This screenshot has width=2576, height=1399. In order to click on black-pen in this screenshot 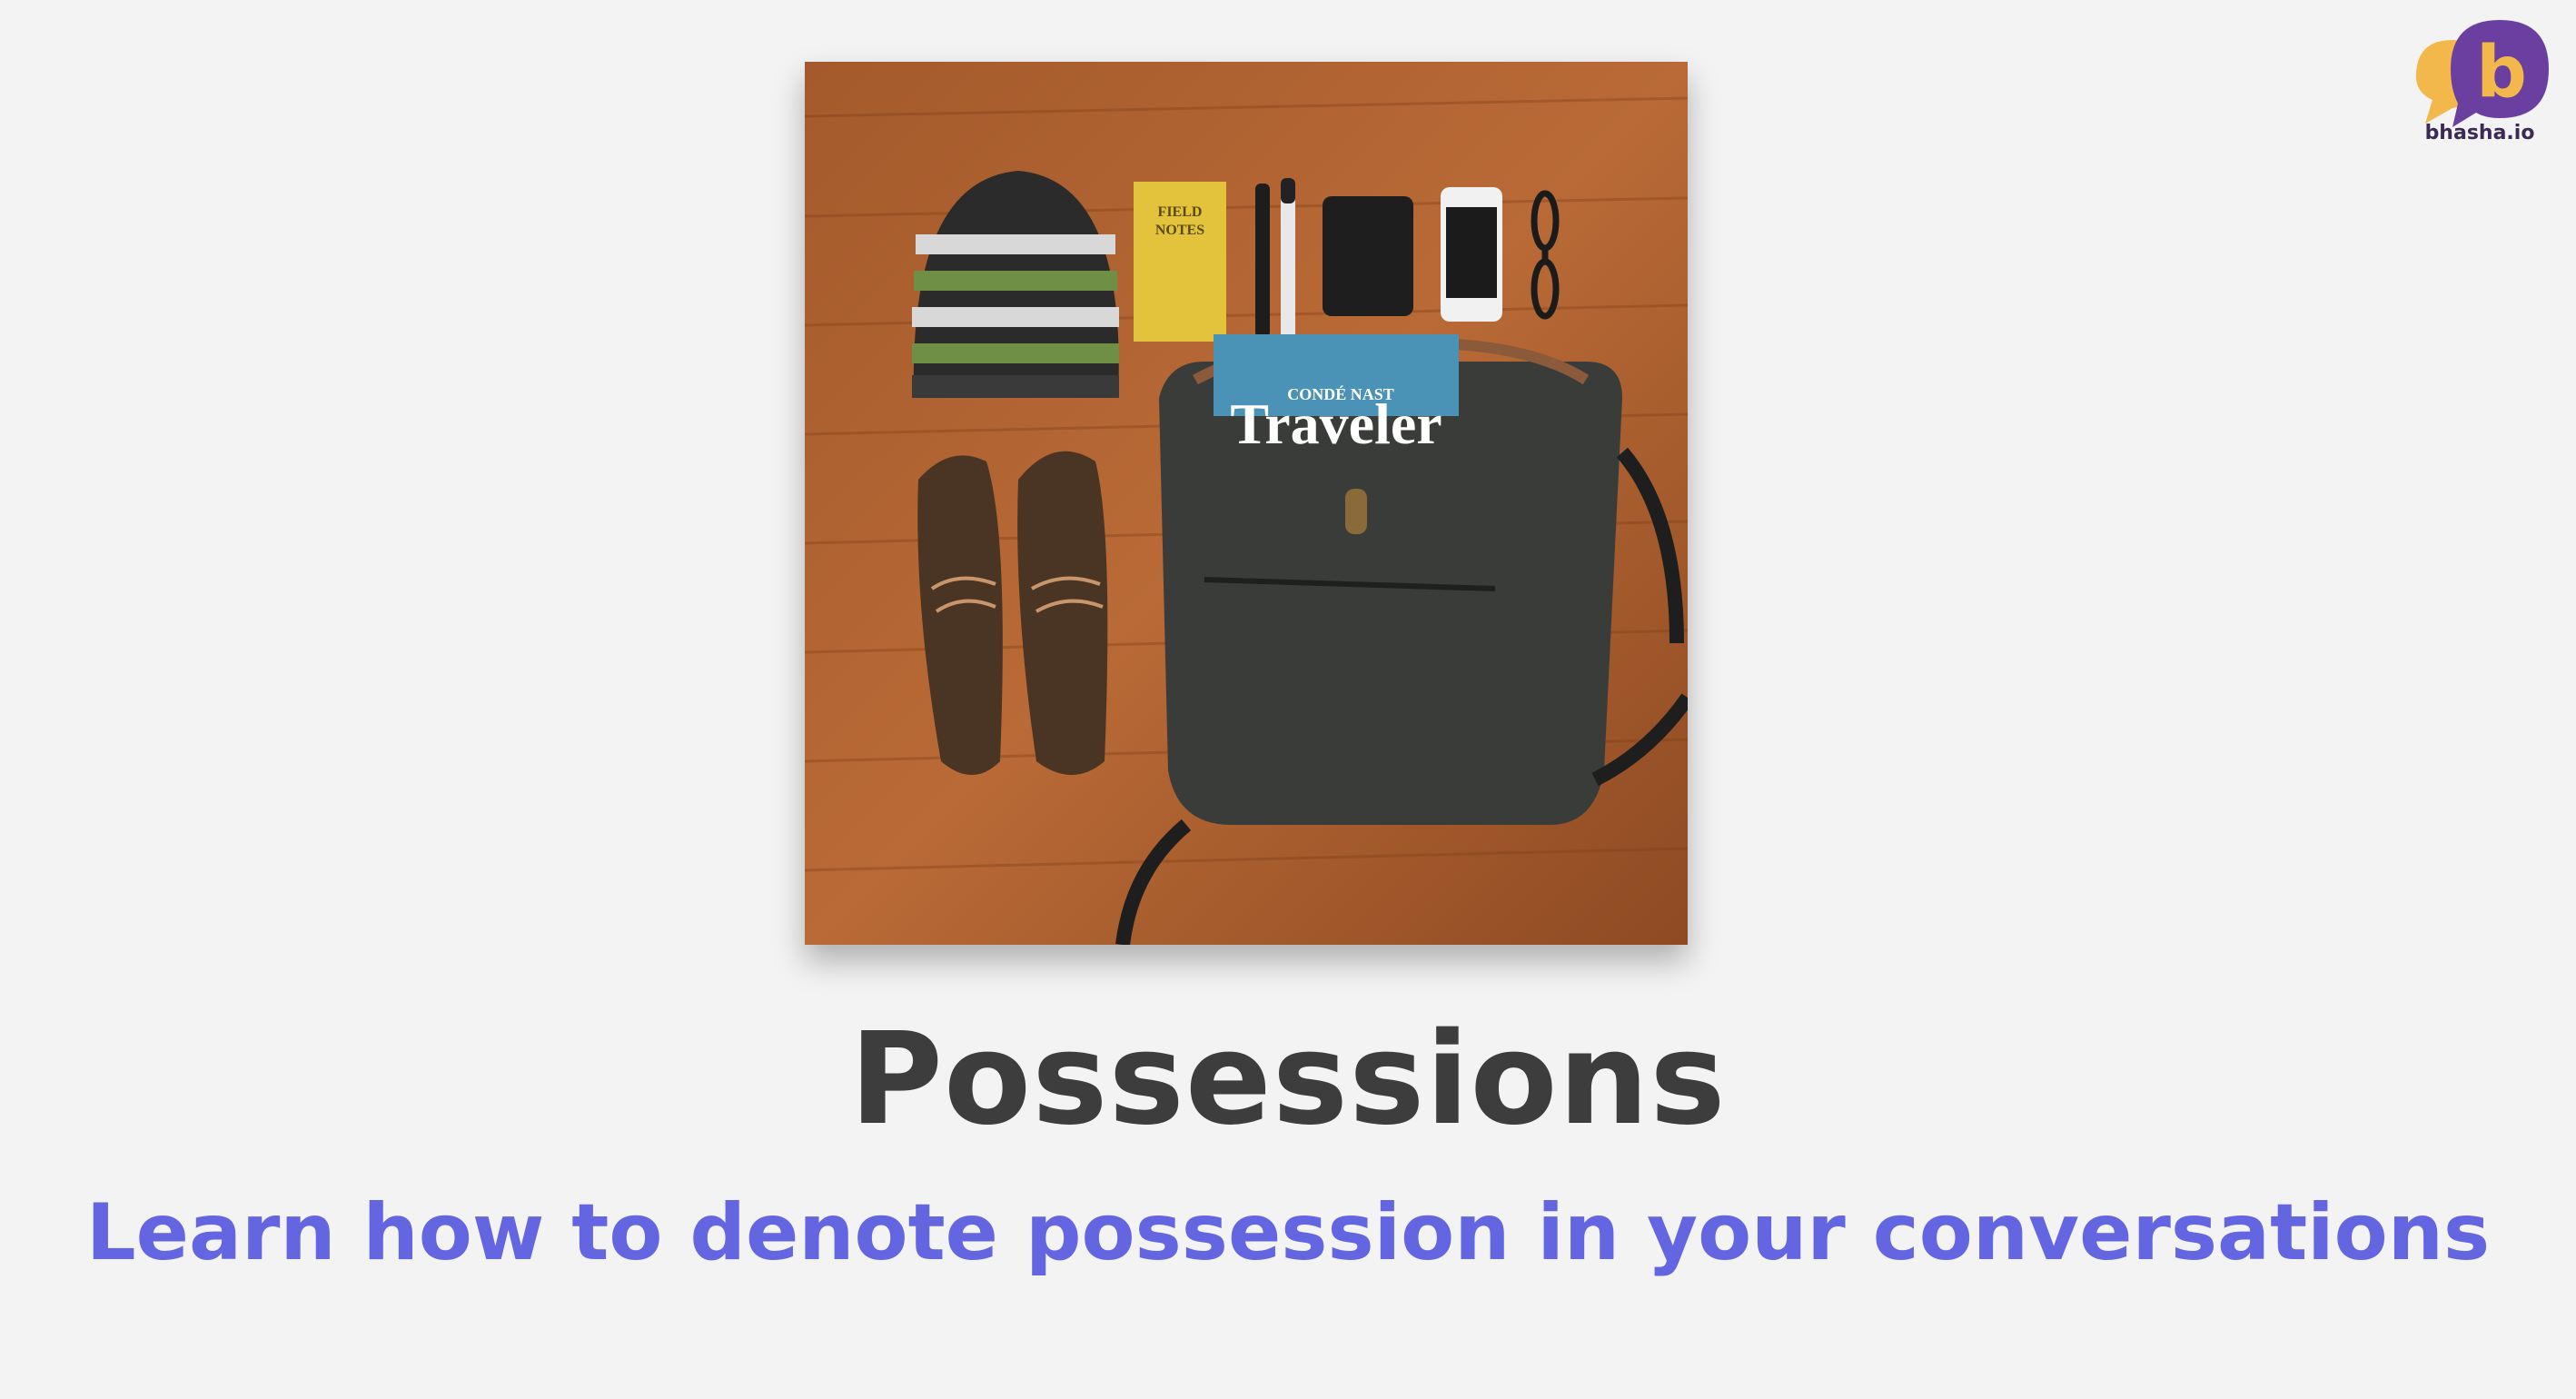, I will do `click(1262, 261)`.